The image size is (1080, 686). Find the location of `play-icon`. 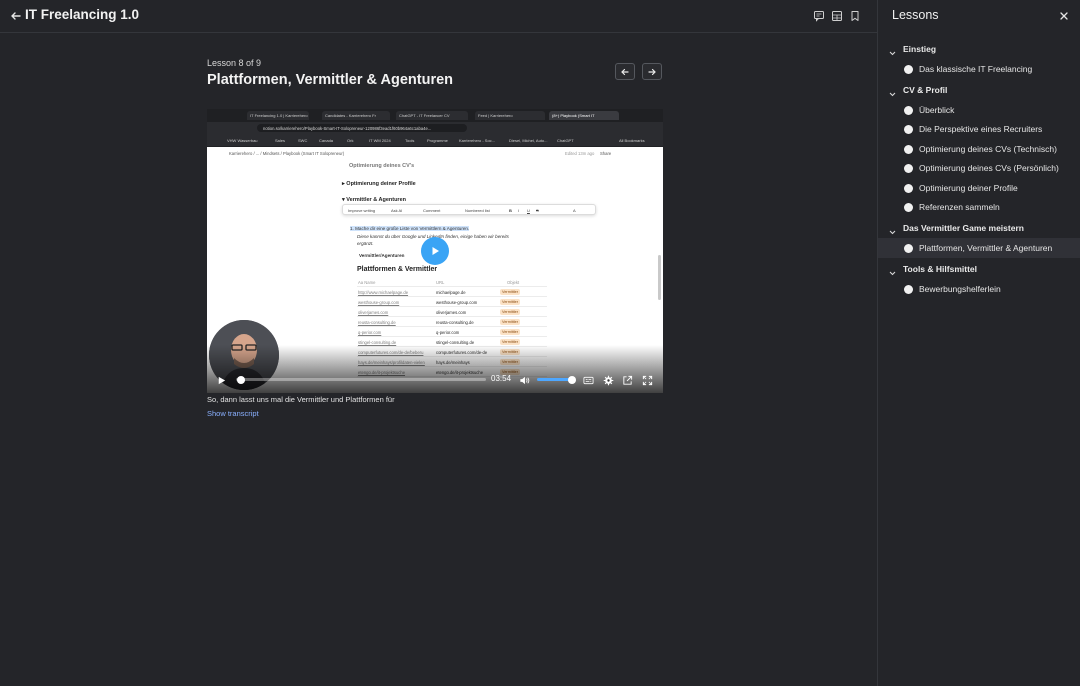

play-icon is located at coordinates (221, 382).